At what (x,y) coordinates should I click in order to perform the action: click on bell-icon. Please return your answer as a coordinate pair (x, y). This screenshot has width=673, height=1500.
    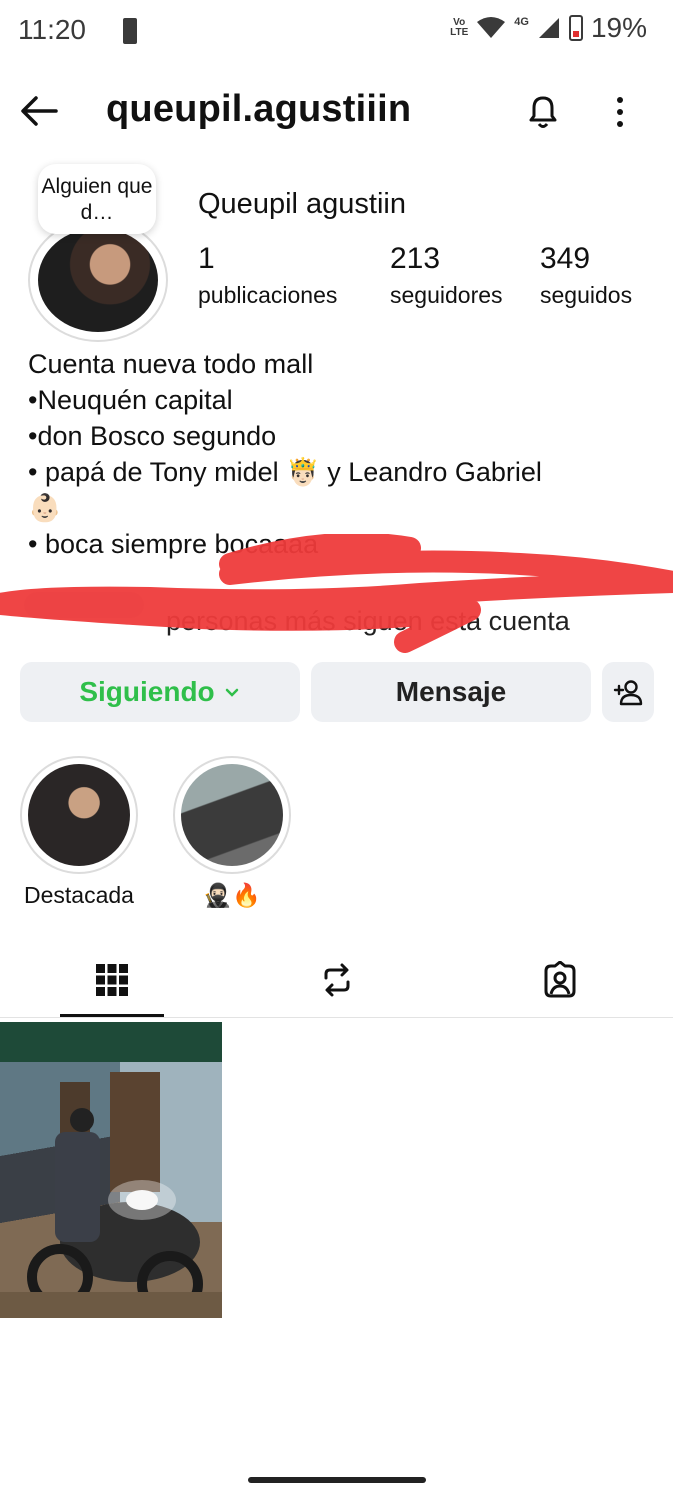
    Looking at the image, I should click on (543, 111).